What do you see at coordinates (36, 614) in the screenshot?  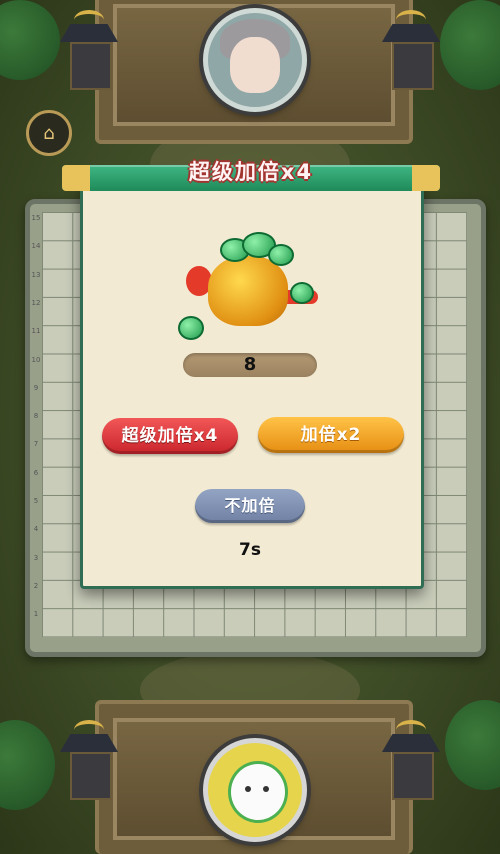 I see `row-label: 1` at bounding box center [36, 614].